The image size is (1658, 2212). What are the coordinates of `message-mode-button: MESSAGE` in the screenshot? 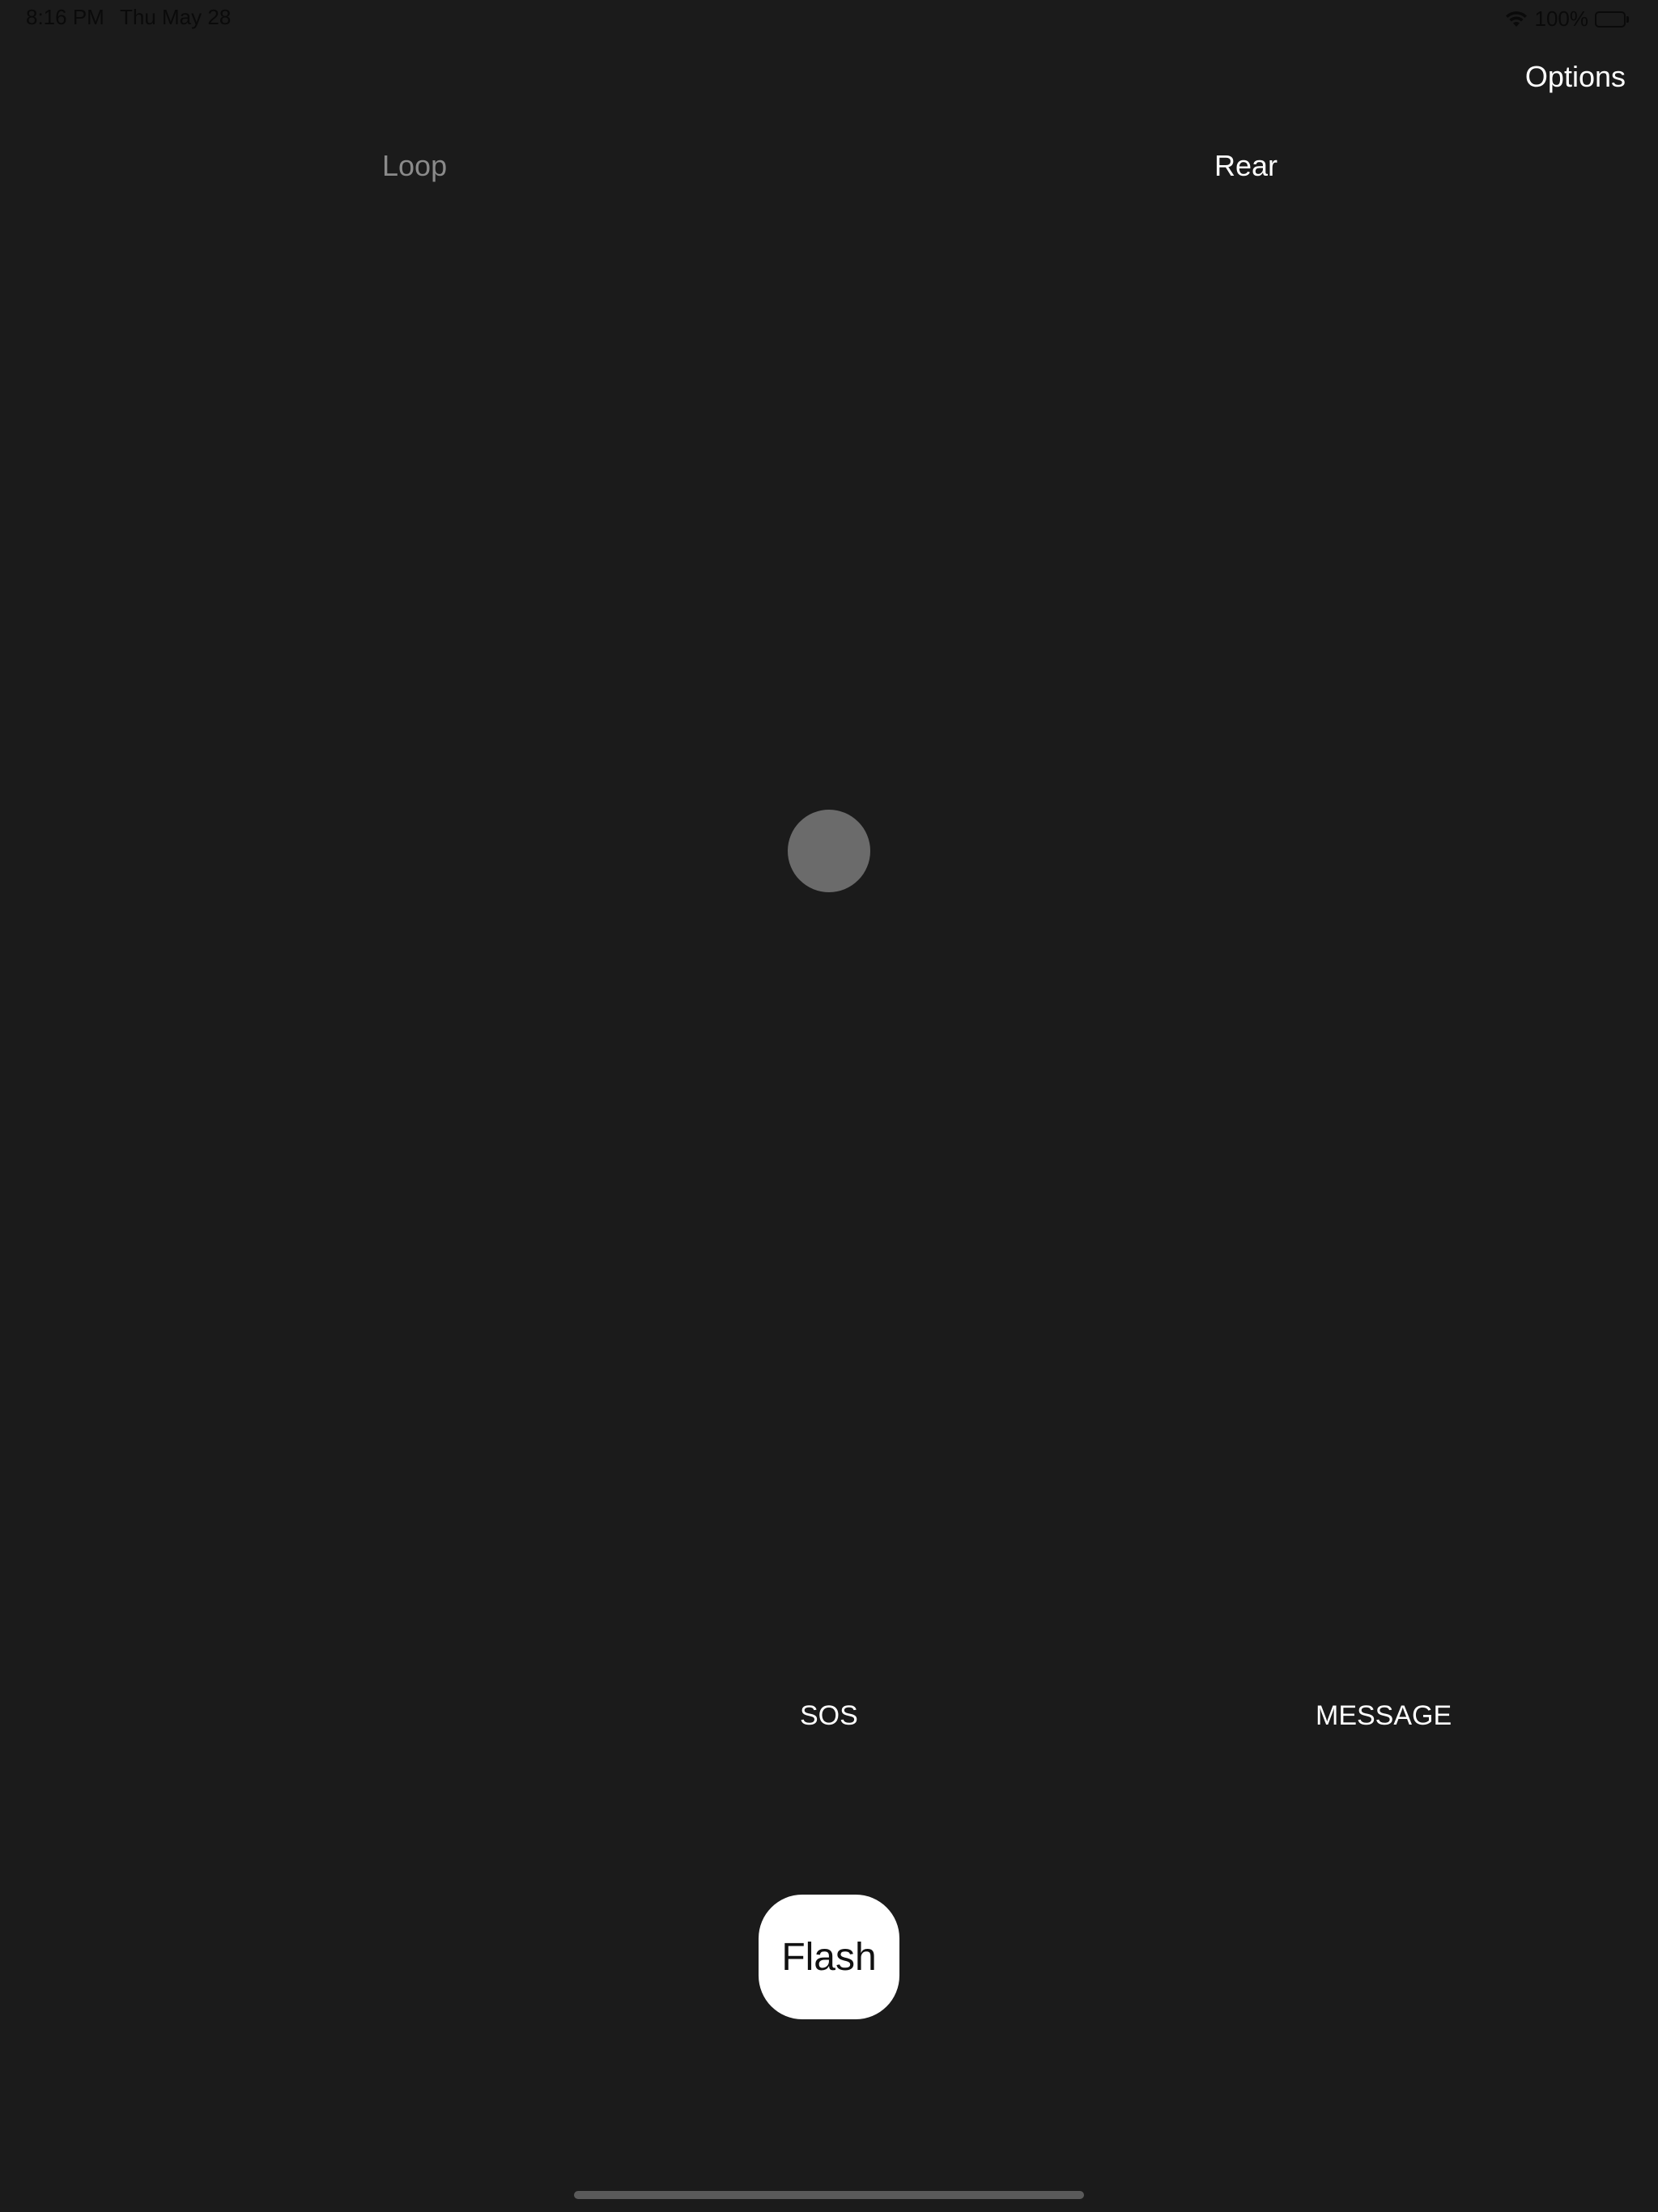 It's located at (1384, 1716).